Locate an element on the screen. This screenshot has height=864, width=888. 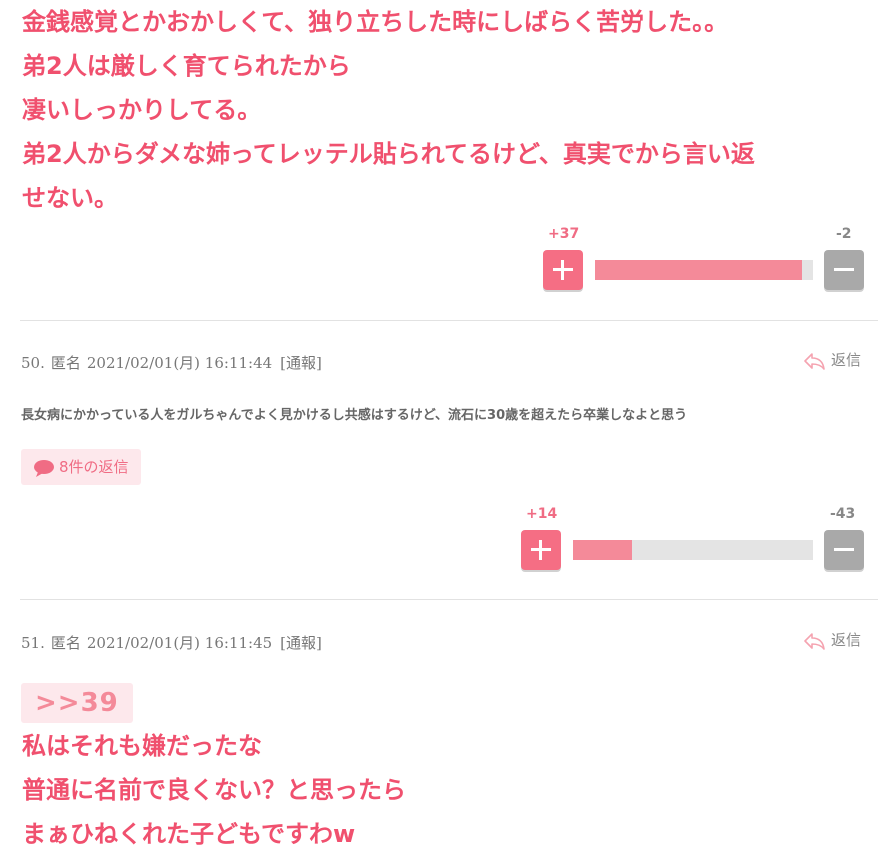
speech-bubble-icon is located at coordinates (44, 468).